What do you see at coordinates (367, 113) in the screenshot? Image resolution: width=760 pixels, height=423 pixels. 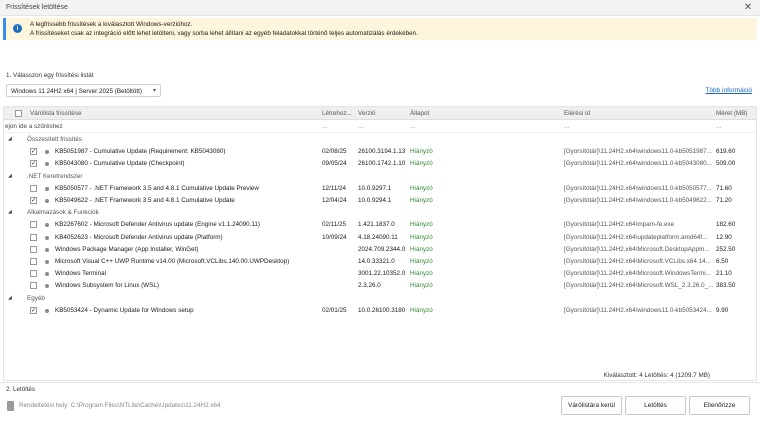 I see `col-version: Verzió` at bounding box center [367, 113].